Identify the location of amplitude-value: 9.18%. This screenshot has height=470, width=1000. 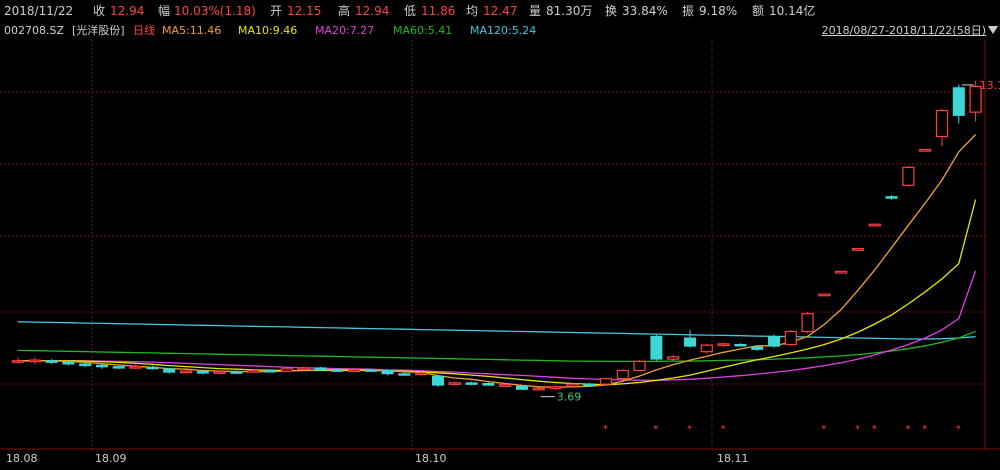
(718, 11).